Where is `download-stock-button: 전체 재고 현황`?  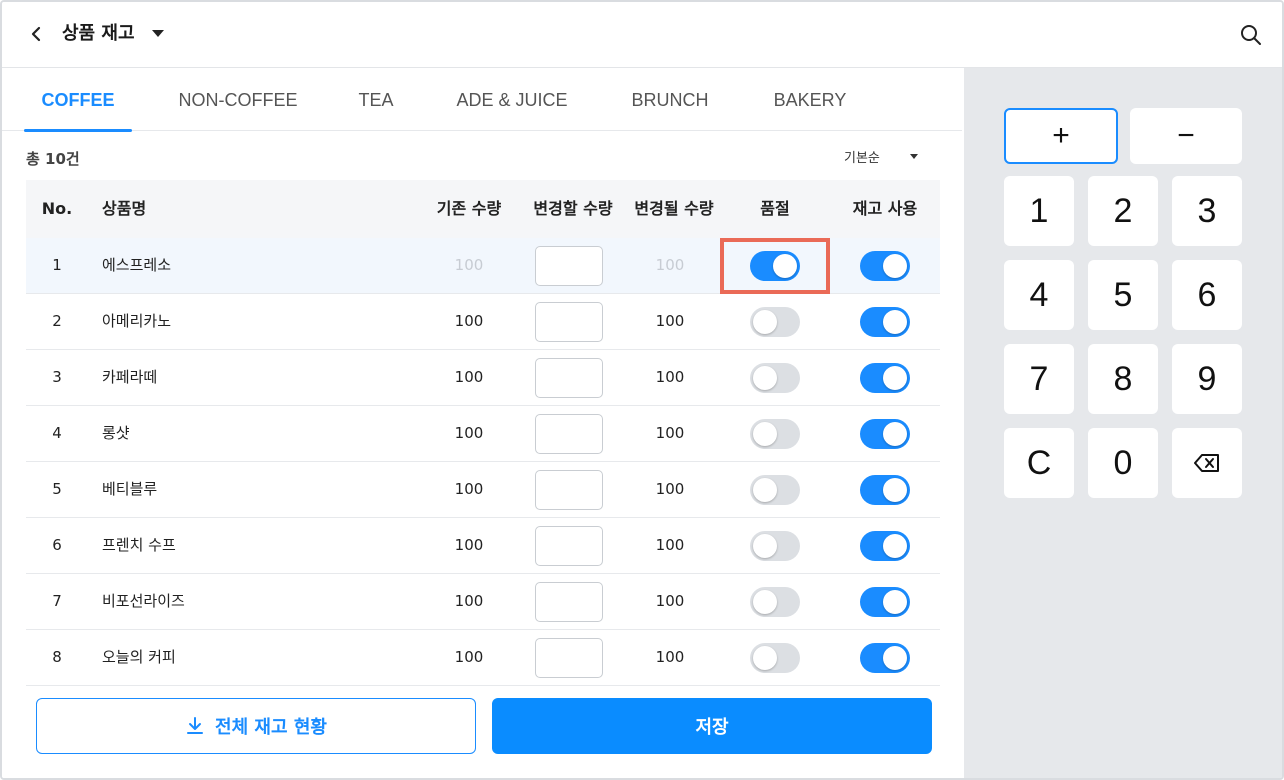
download-stock-button: 전체 재고 현황 is located at coordinates (256, 726).